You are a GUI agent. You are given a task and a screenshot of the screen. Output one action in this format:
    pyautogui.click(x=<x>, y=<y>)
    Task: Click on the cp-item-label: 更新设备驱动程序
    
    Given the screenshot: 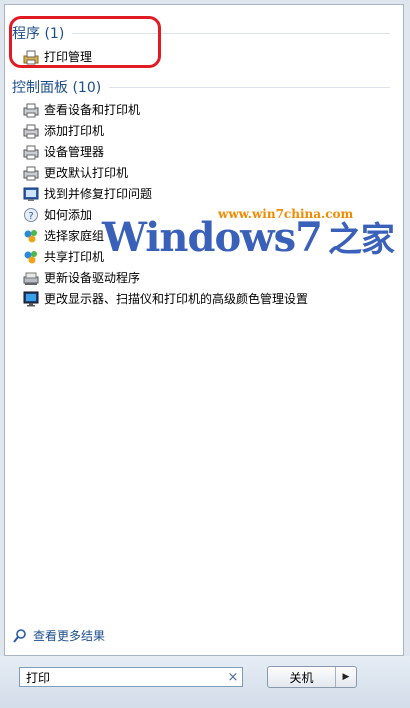 What is the action you would take?
    pyautogui.click(x=92, y=278)
    